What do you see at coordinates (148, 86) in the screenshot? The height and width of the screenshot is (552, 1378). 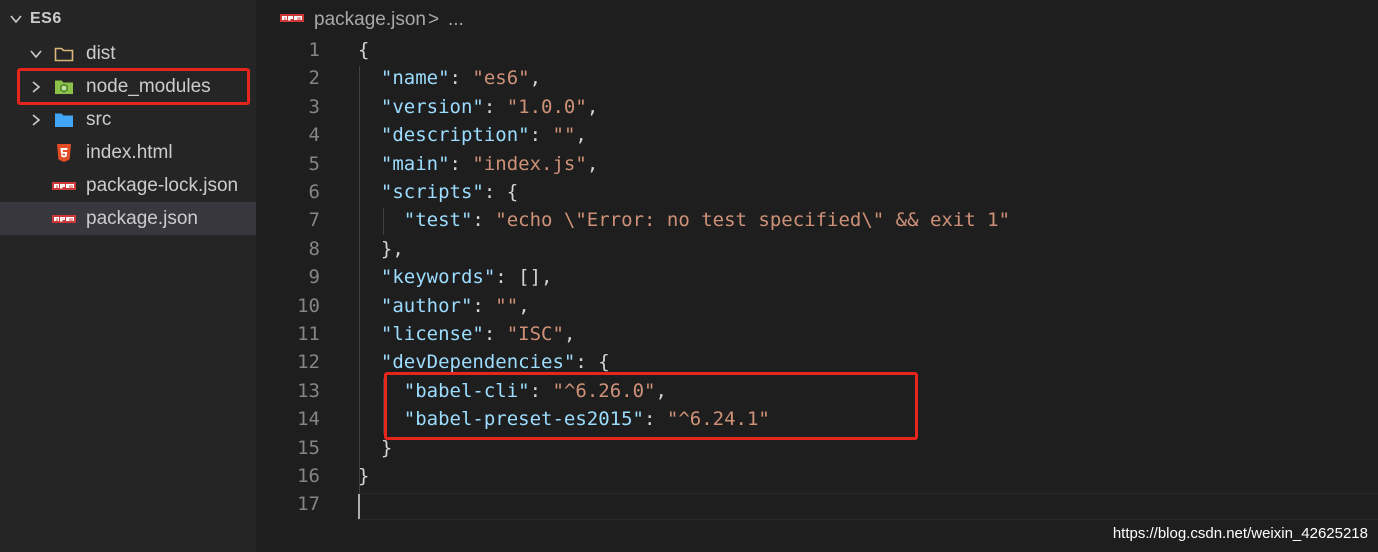 I see `tree-item-label: node_modules` at bounding box center [148, 86].